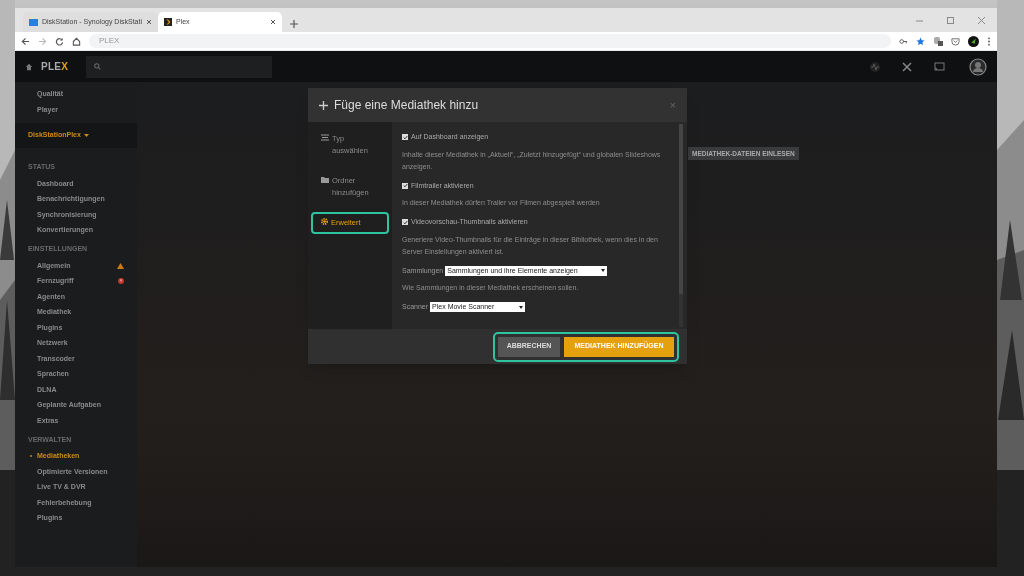 This screenshot has width=1024, height=576. What do you see at coordinates (25, 41) in the screenshot?
I see `back-icon` at bounding box center [25, 41].